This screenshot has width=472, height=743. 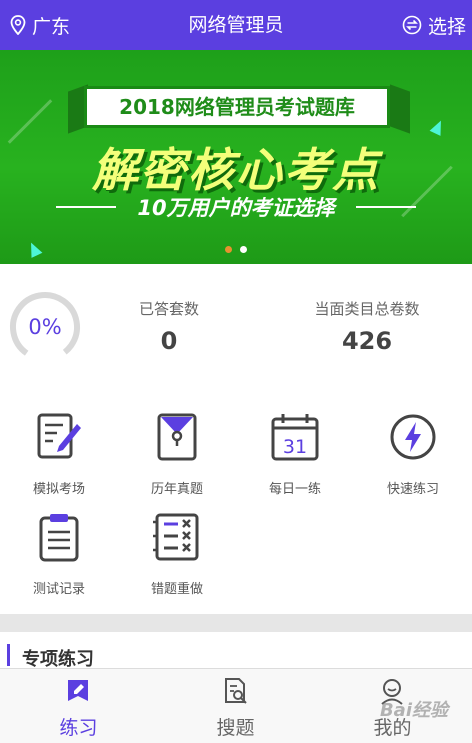 I want to click on answered-value: 0, so click(x=169, y=341).